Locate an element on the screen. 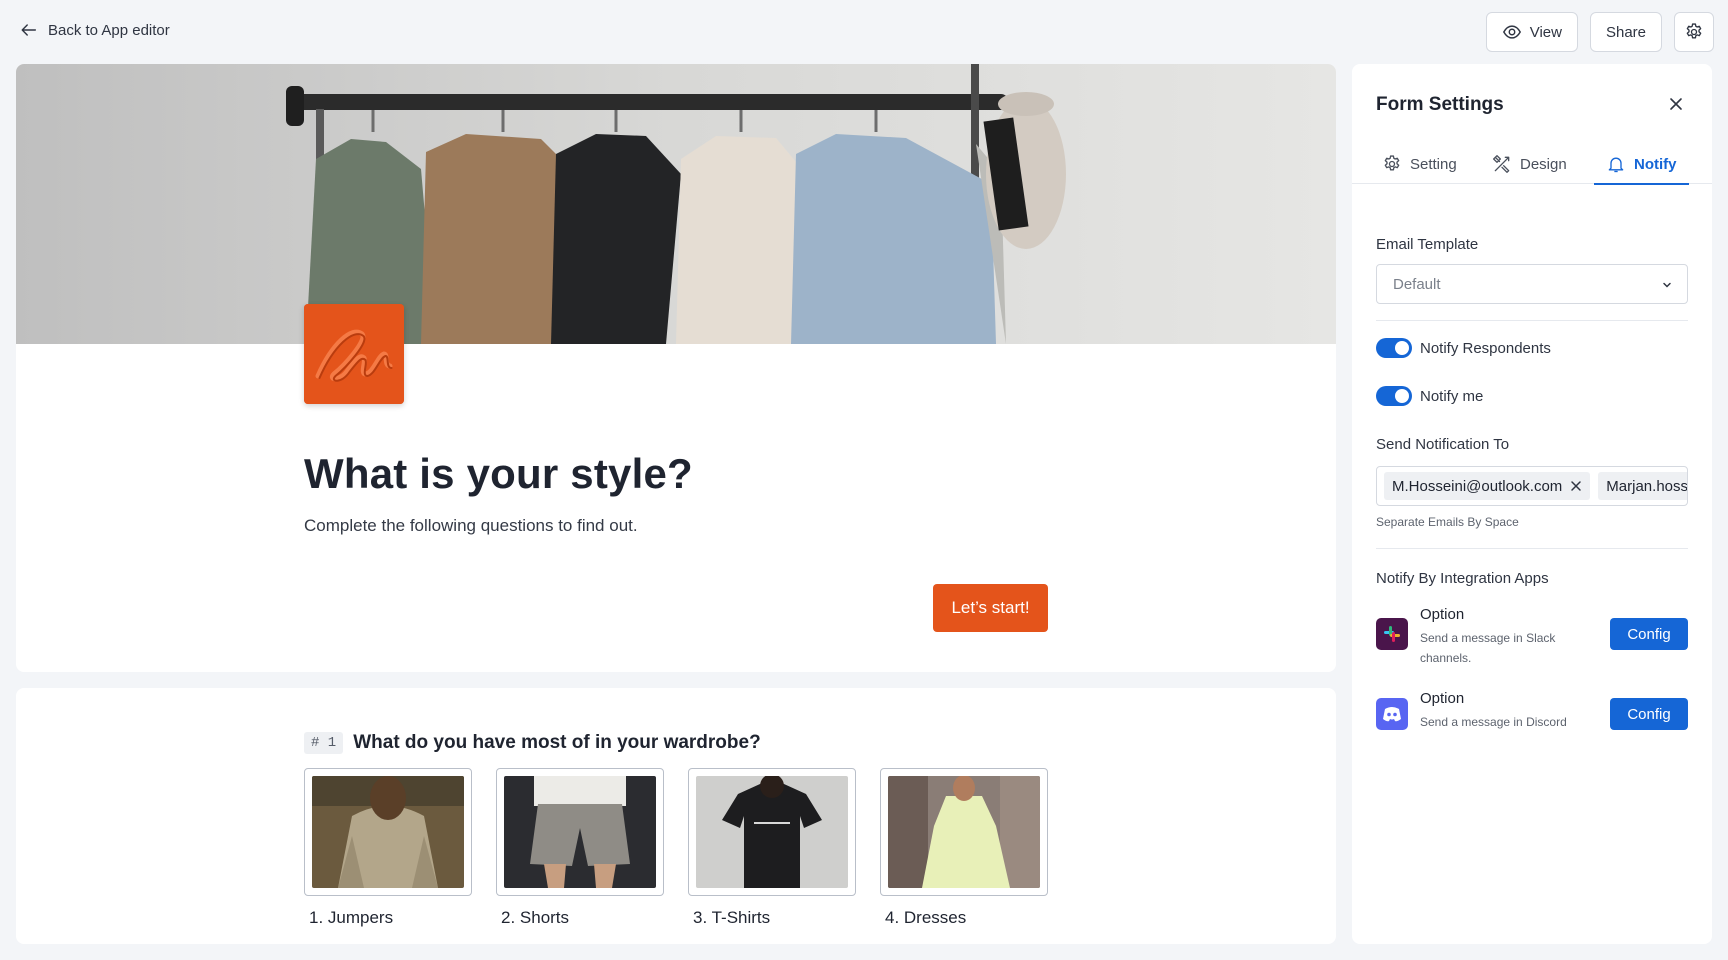 This screenshot has width=1728, height=960. discord-icon is located at coordinates (1392, 714).